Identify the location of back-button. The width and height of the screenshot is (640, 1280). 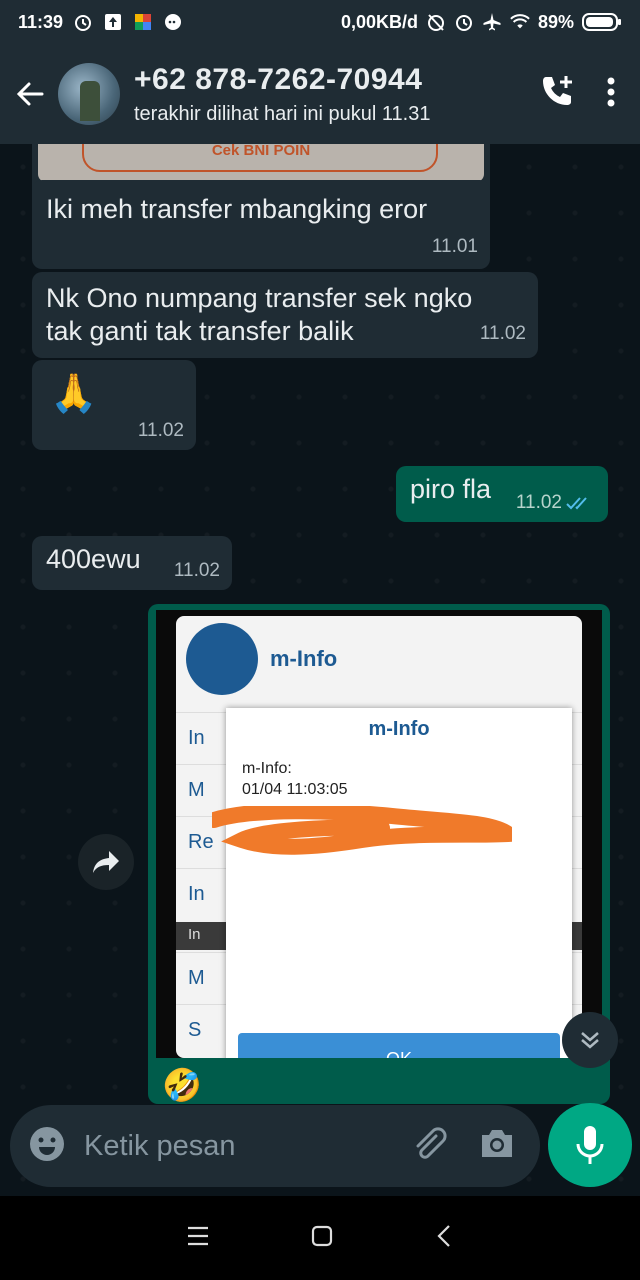
(30, 94).